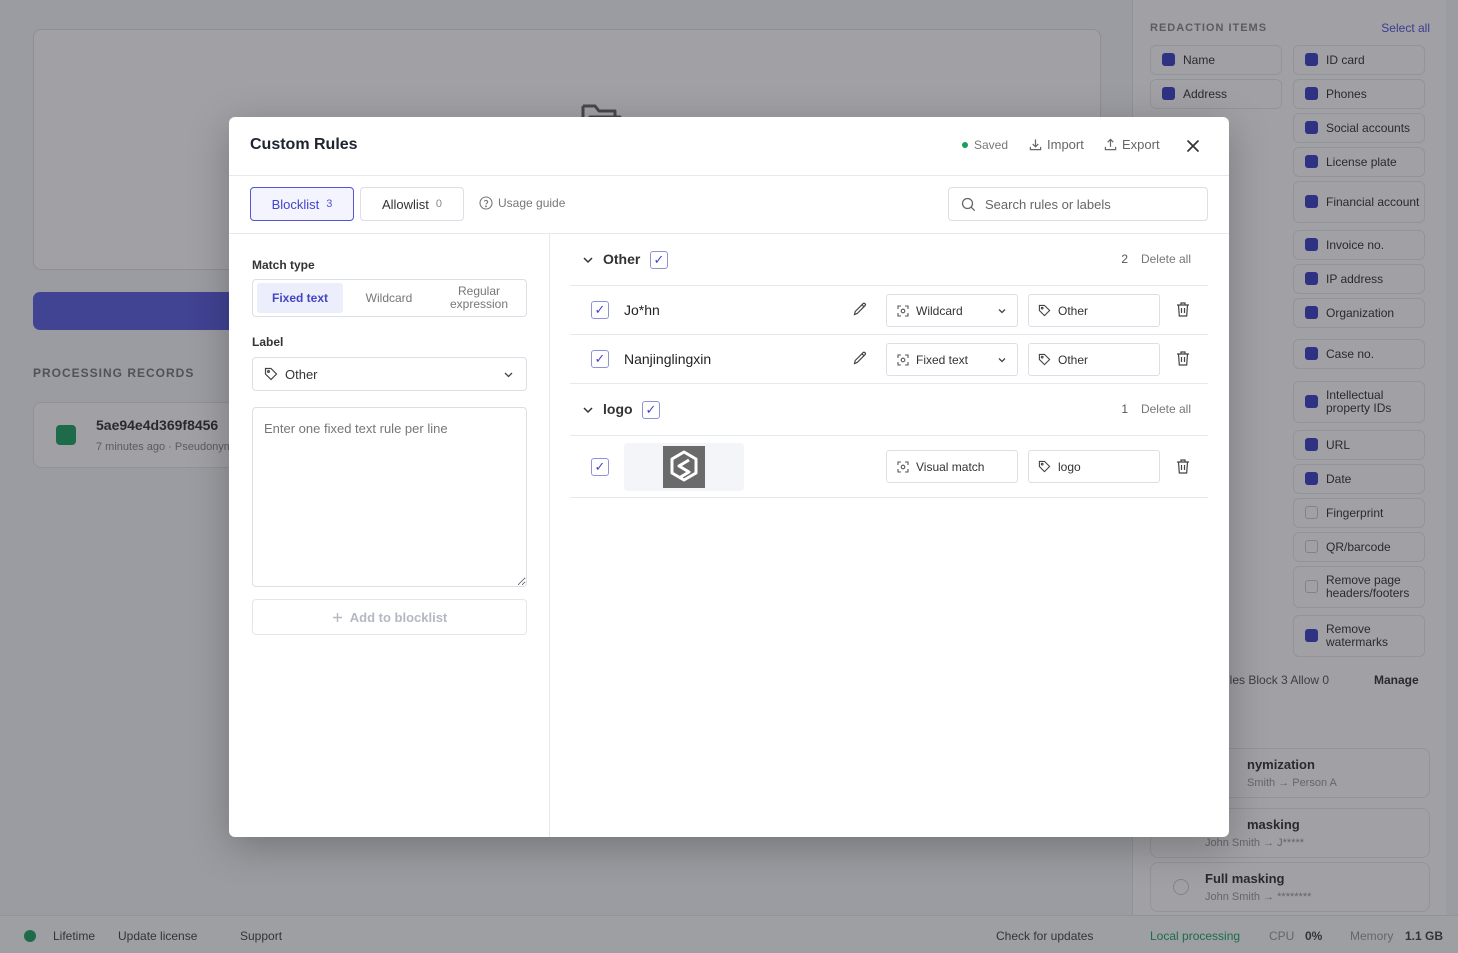 This screenshot has height=953, width=1458. I want to click on download-icon, so click(1035, 145).